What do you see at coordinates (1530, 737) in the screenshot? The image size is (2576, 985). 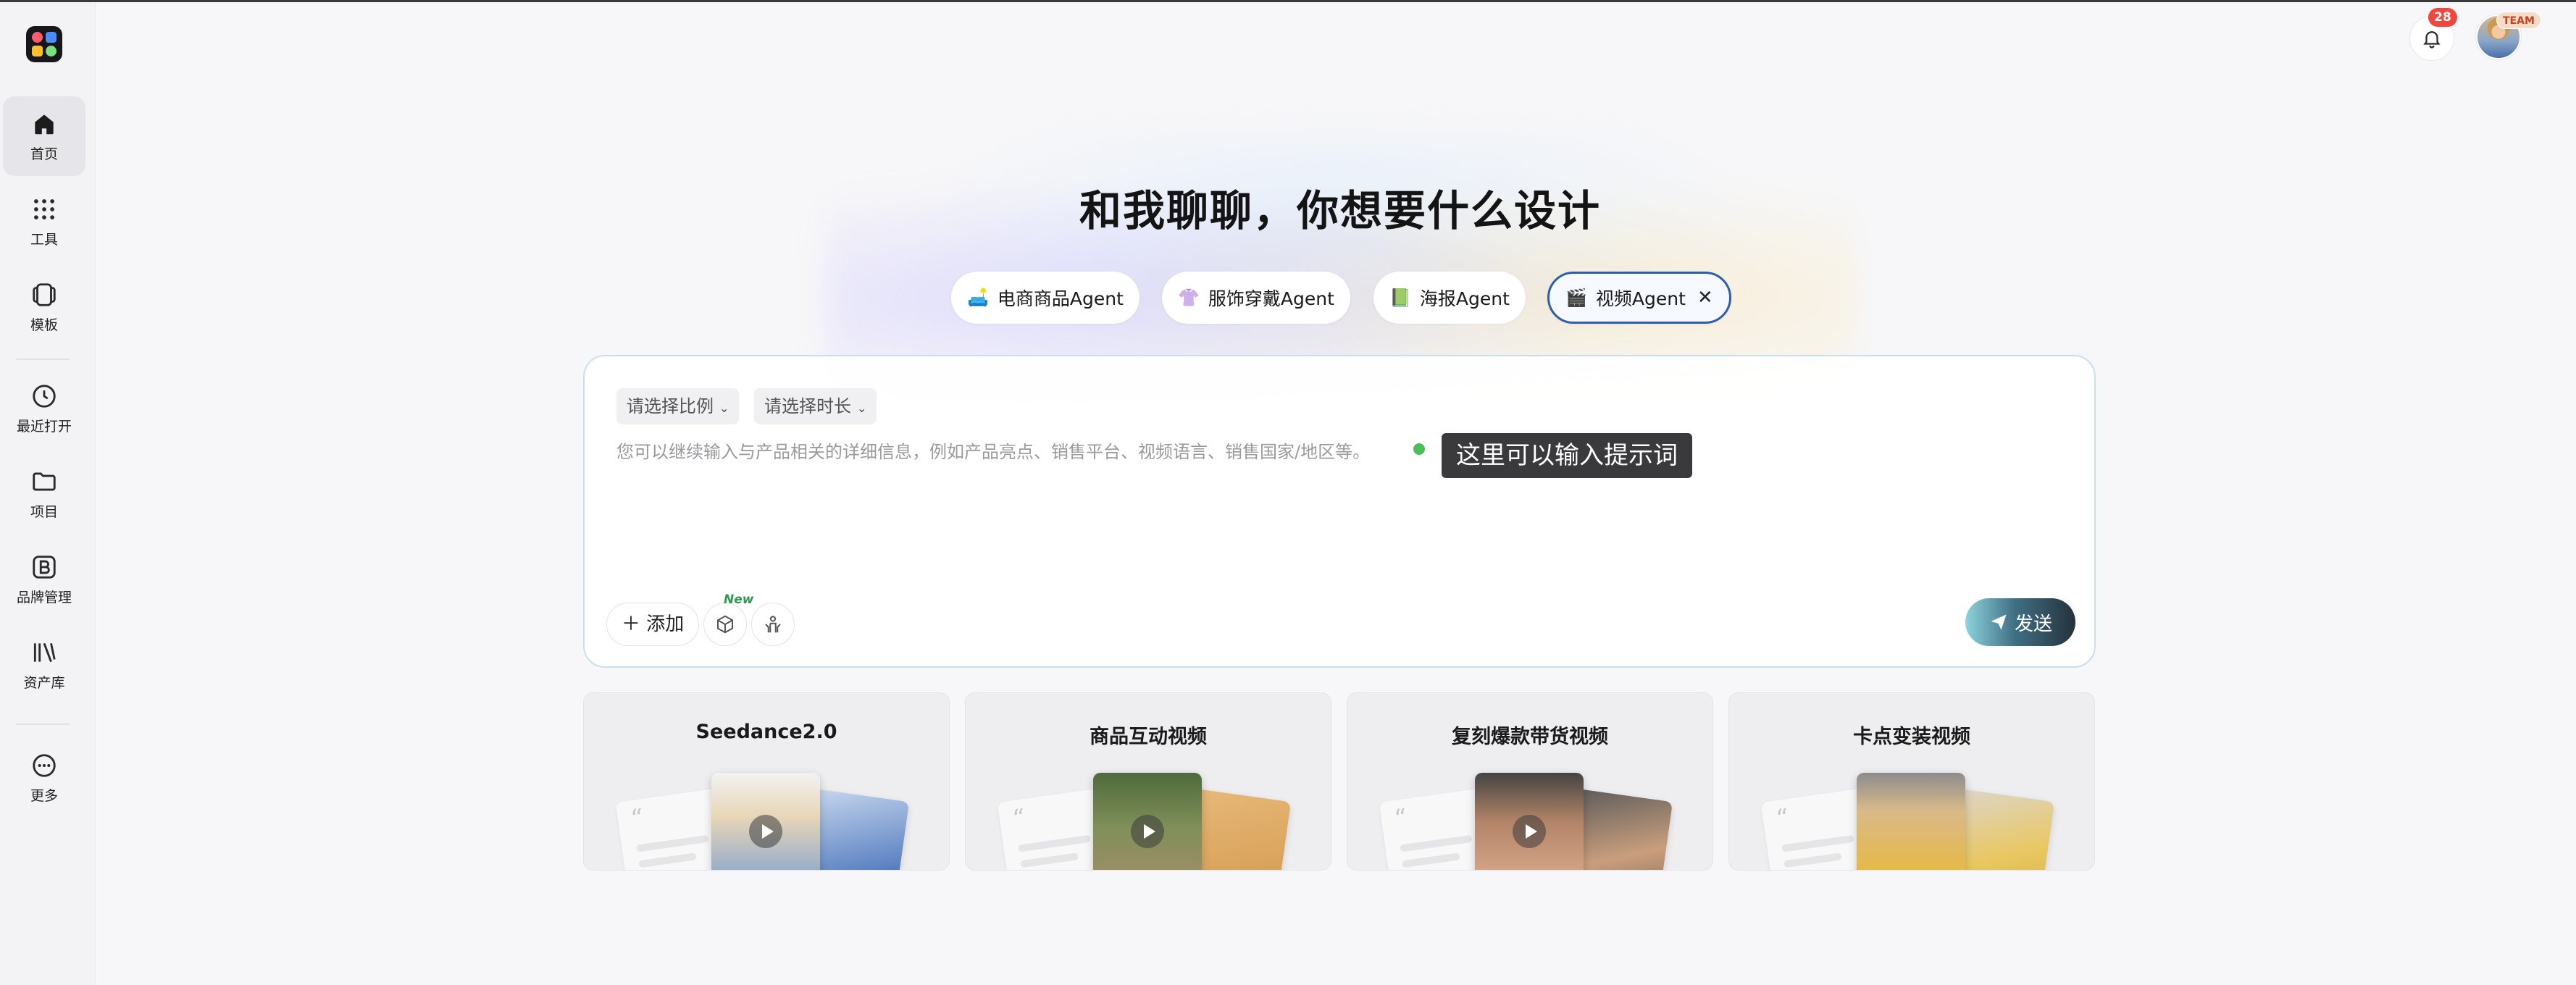 I see `card-title: 复刻爆款带货视频` at bounding box center [1530, 737].